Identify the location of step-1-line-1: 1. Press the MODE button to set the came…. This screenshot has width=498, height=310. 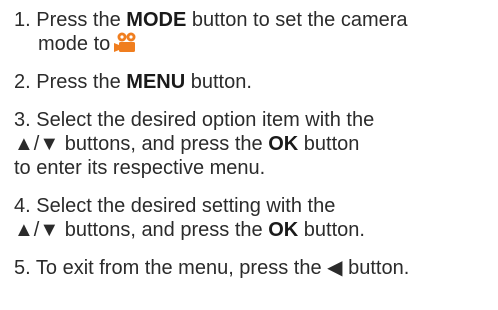
(254, 20).